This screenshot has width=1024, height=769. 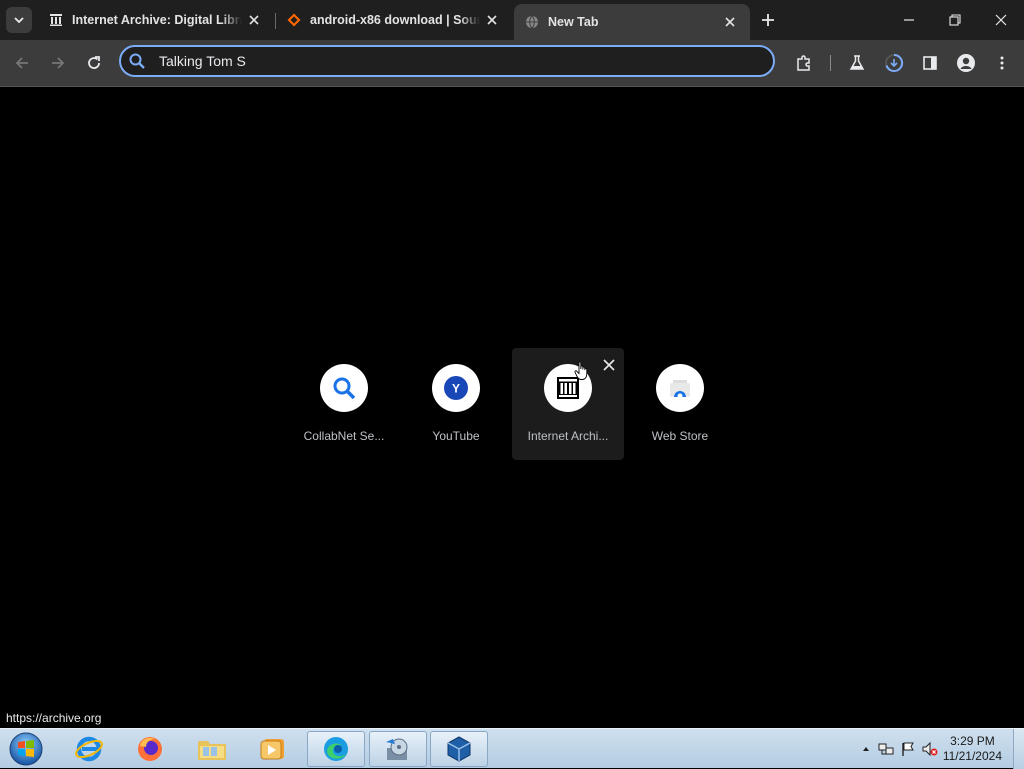 I want to click on reload-icon, so click(x=94, y=62).